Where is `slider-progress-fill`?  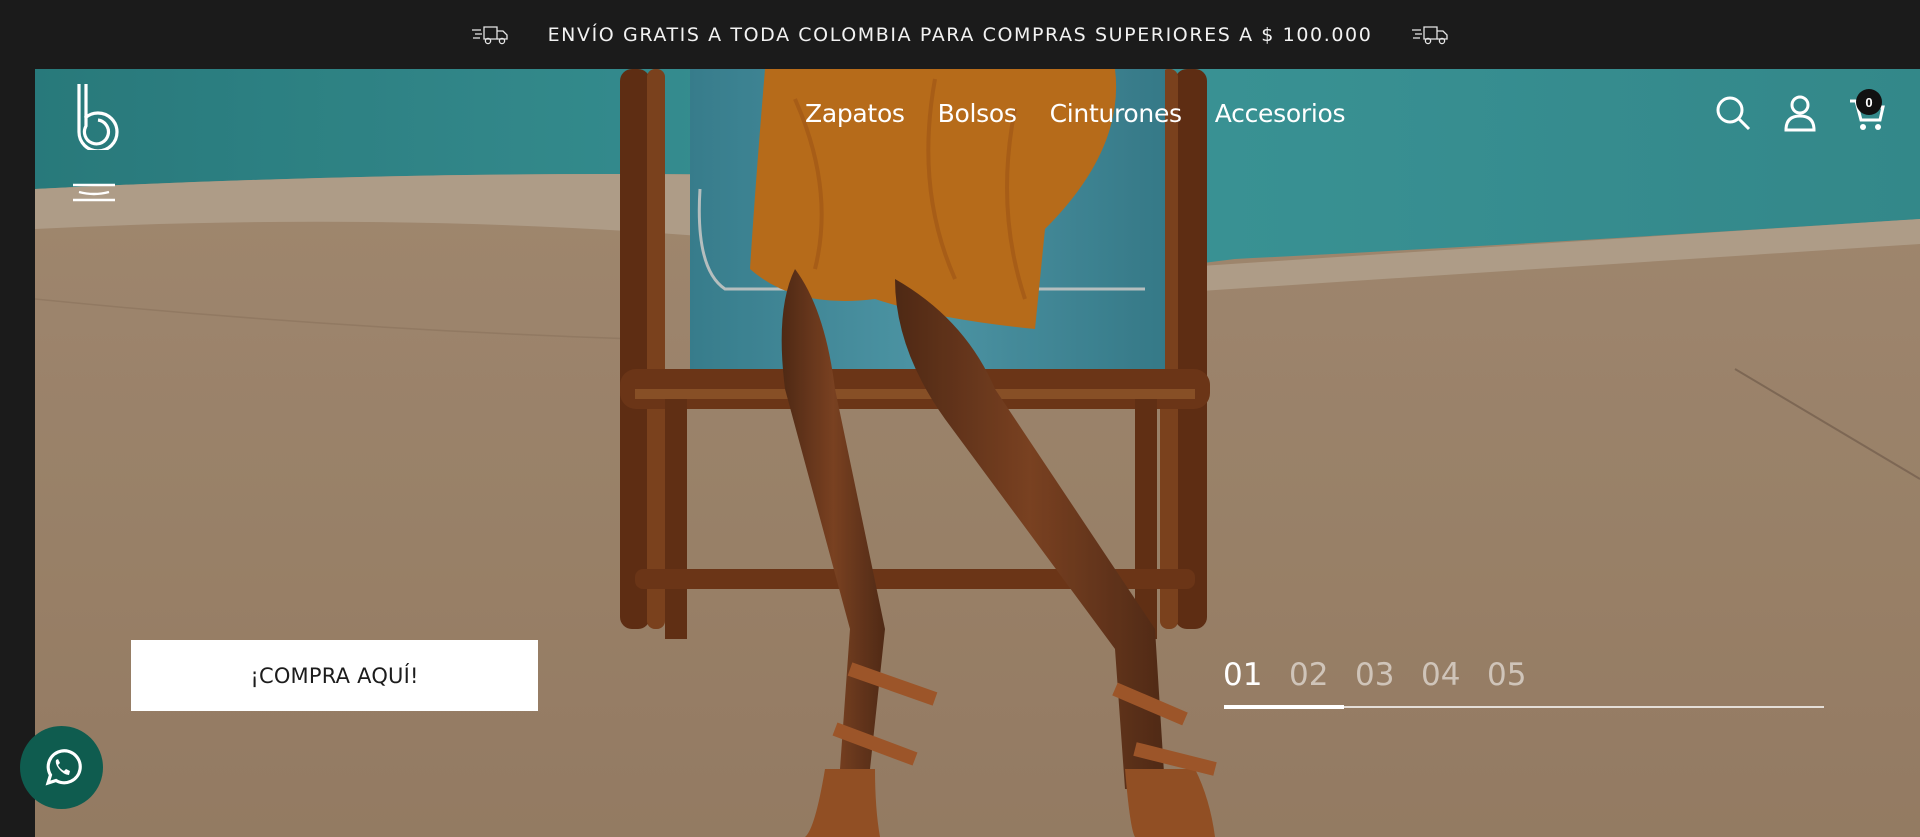 slider-progress-fill is located at coordinates (1284, 707).